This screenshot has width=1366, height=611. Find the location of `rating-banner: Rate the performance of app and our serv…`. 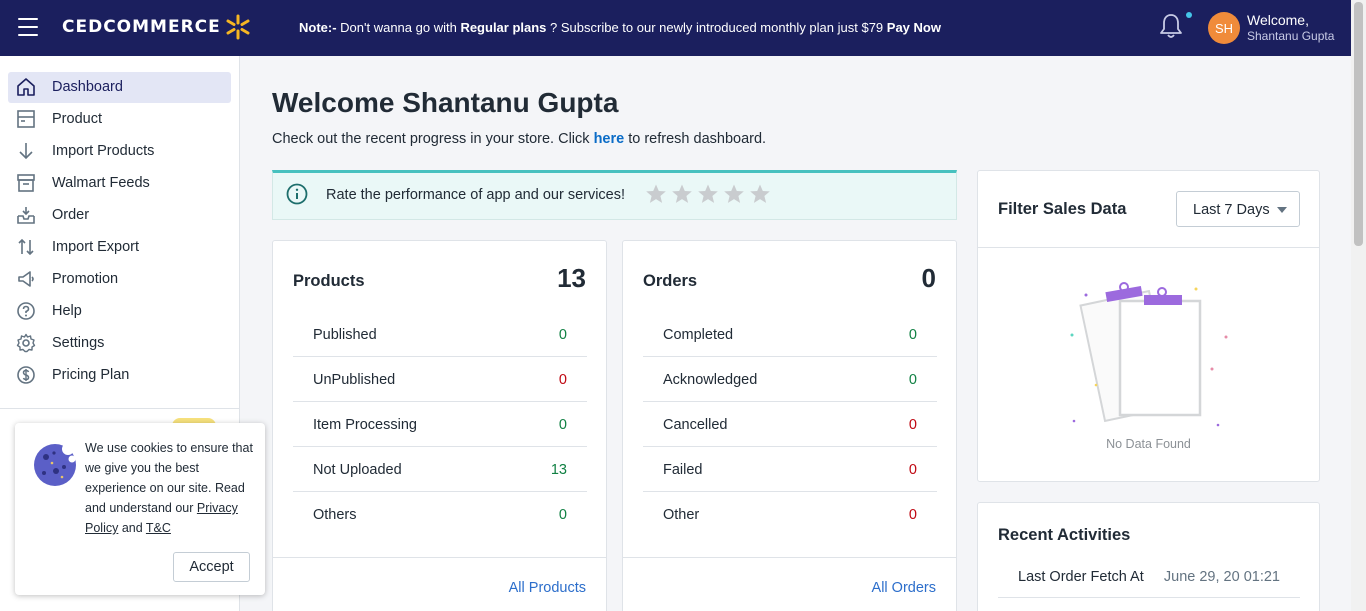

rating-banner: Rate the performance of app and our serv… is located at coordinates (614, 195).